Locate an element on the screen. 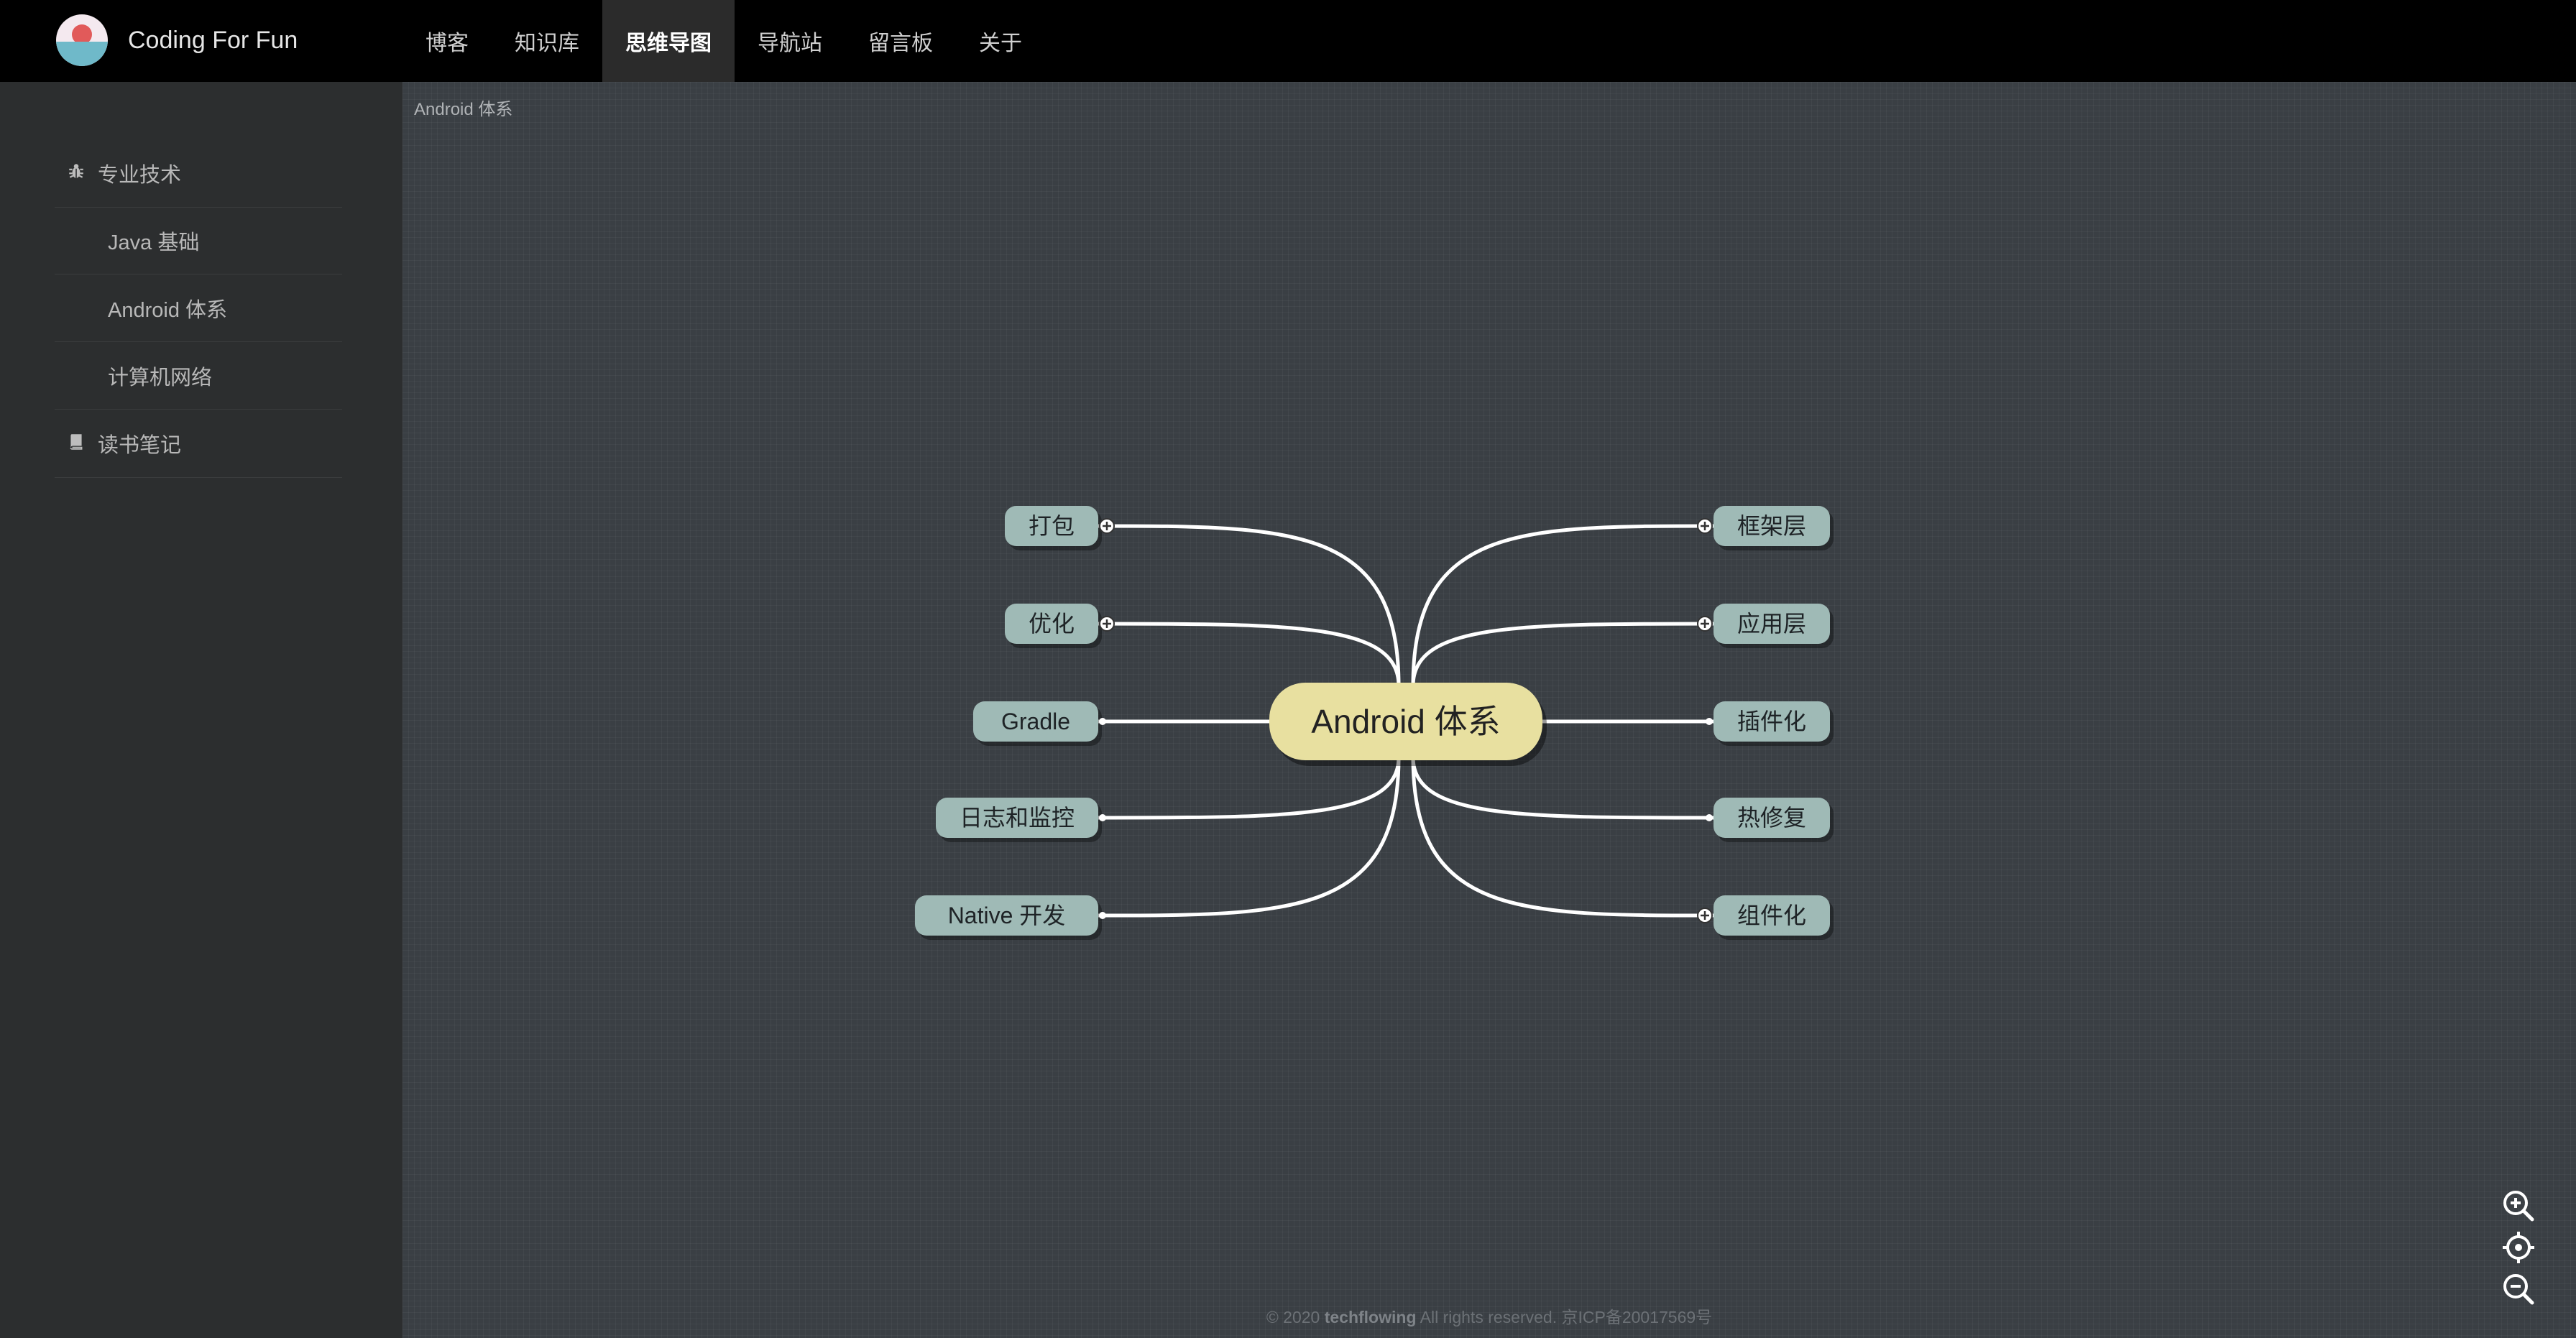 The height and width of the screenshot is (1338, 2576). sidebar-item-java: Java 基础 is located at coordinates (198, 241).